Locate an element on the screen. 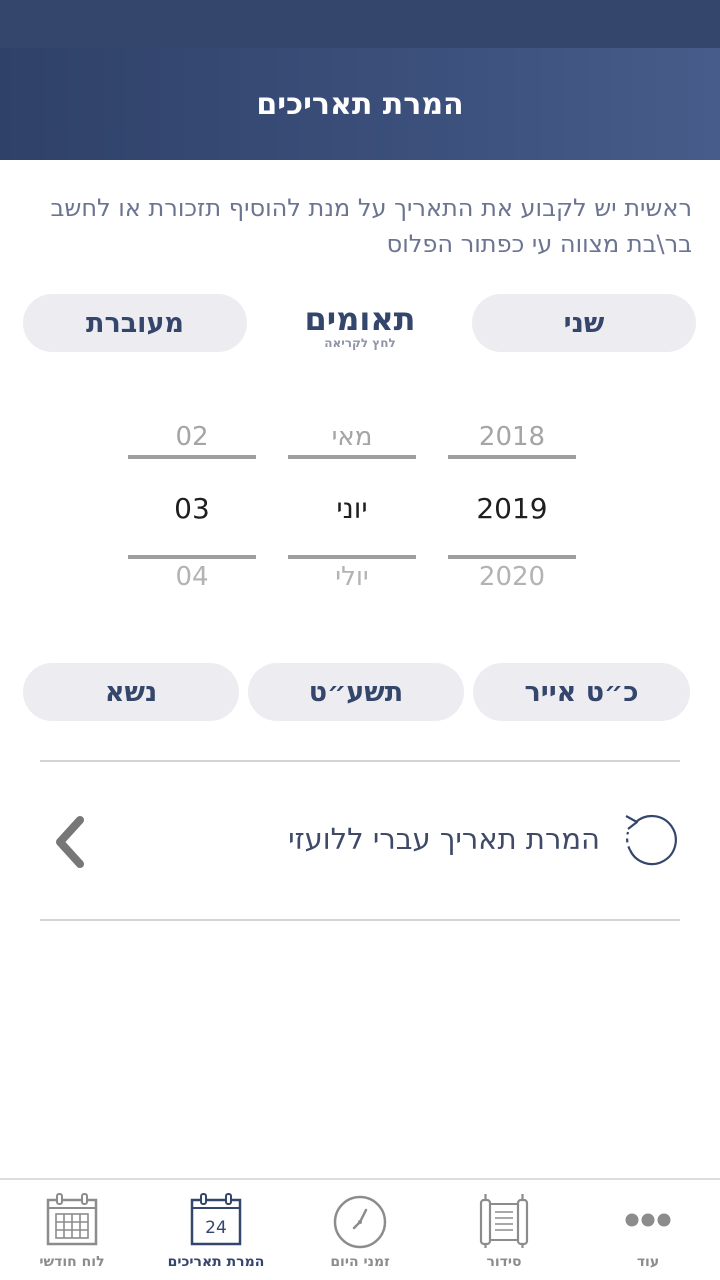  refresh-icon is located at coordinates (651, 840).